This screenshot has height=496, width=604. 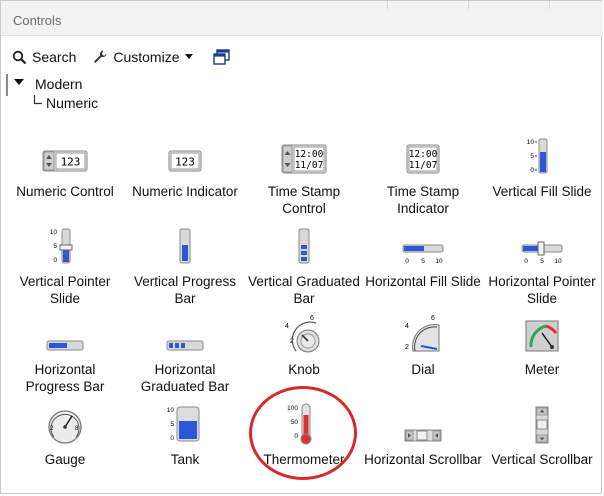 What do you see at coordinates (423, 459) in the screenshot?
I see `palette-item-label: Horizontal Scrollbar` at bounding box center [423, 459].